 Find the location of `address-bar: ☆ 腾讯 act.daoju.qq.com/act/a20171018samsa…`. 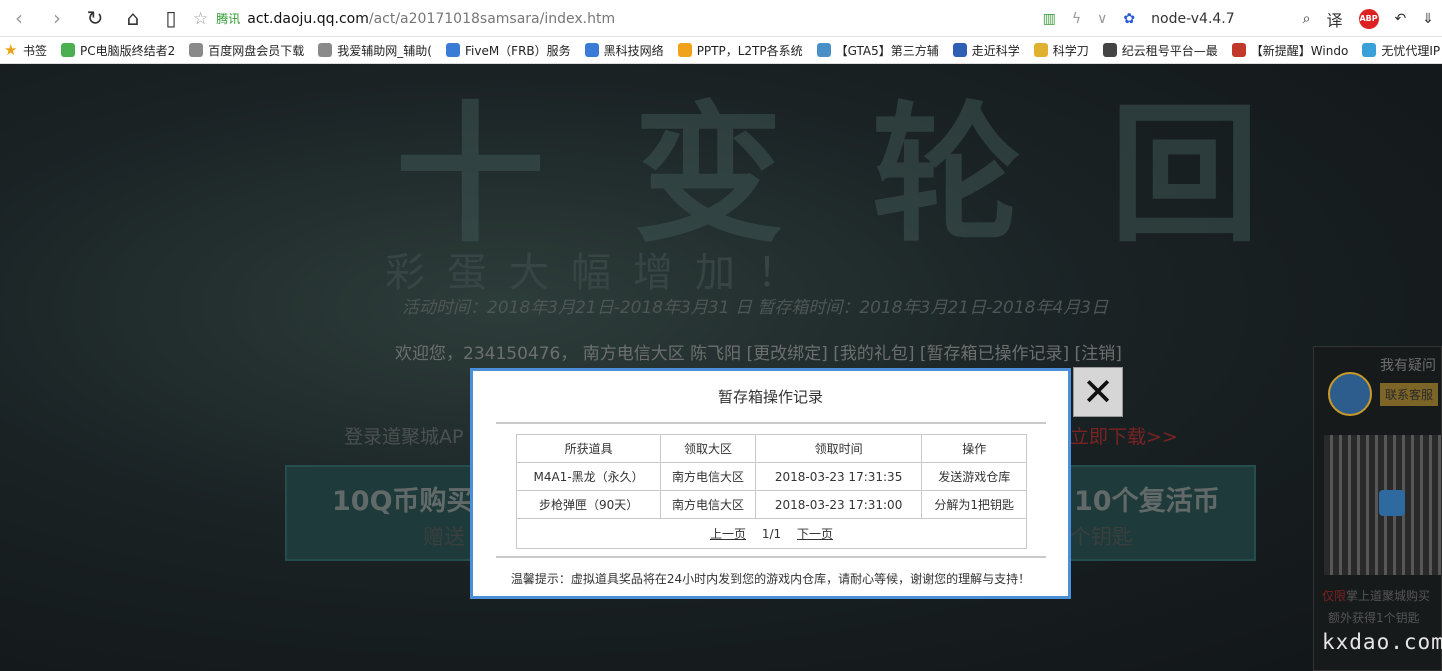

address-bar: ☆ 腾讯 act.daoju.qq.com/act/a20171018samsa… is located at coordinates (404, 18).